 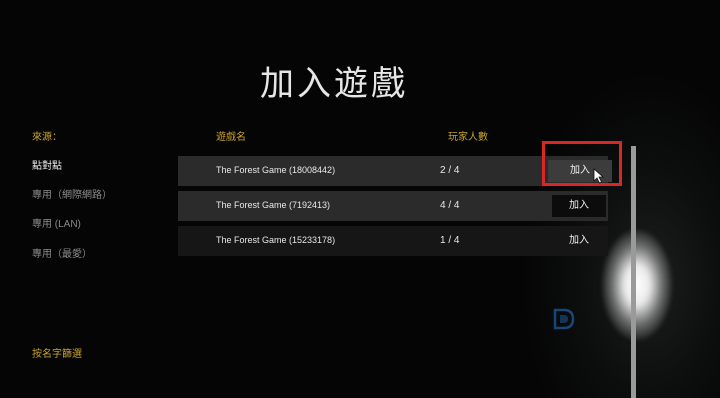 What do you see at coordinates (393, 206) in the screenshot?
I see `table-row: The Forest Game (7192413) 4 / 4 加入` at bounding box center [393, 206].